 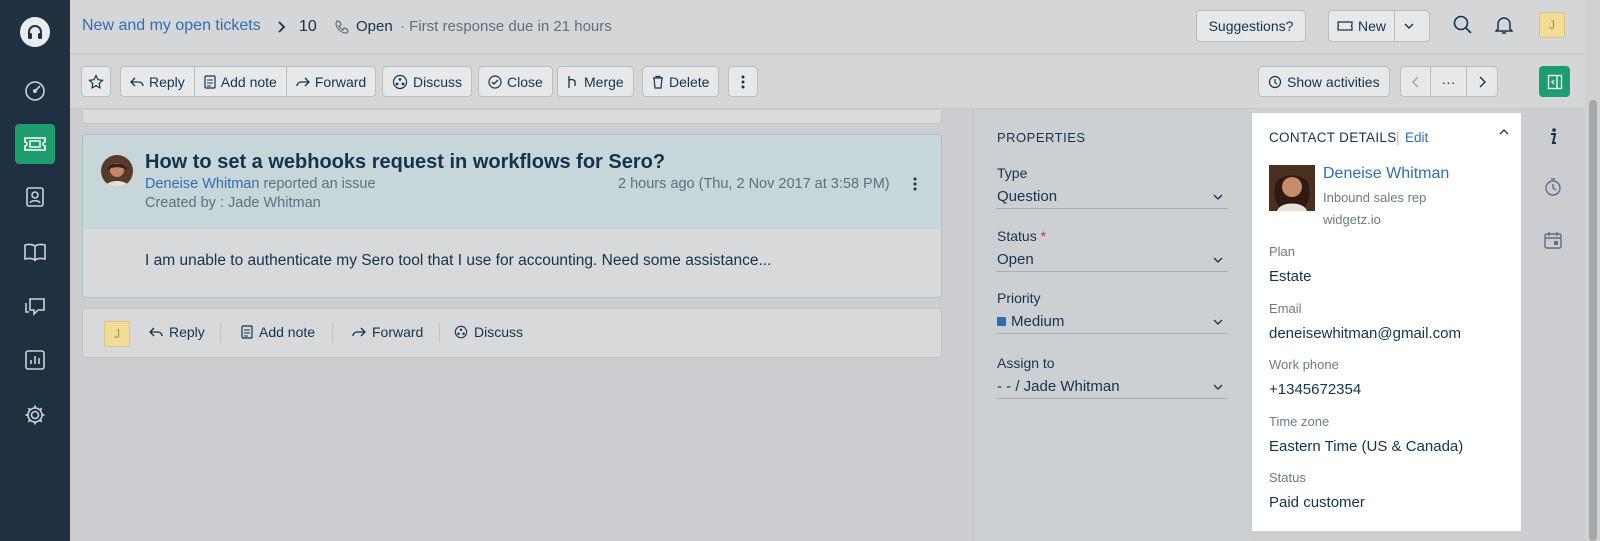 What do you see at coordinates (1553, 136) in the screenshot?
I see `info-icon` at bounding box center [1553, 136].